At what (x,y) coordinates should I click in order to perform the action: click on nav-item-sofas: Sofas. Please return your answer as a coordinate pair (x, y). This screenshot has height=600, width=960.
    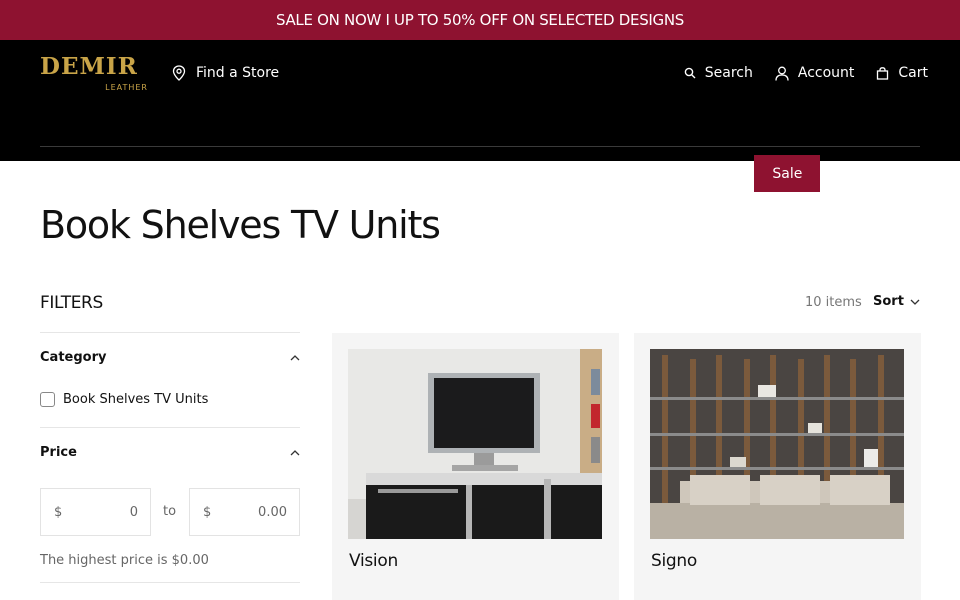
    Looking at the image, I should click on (169, 173).